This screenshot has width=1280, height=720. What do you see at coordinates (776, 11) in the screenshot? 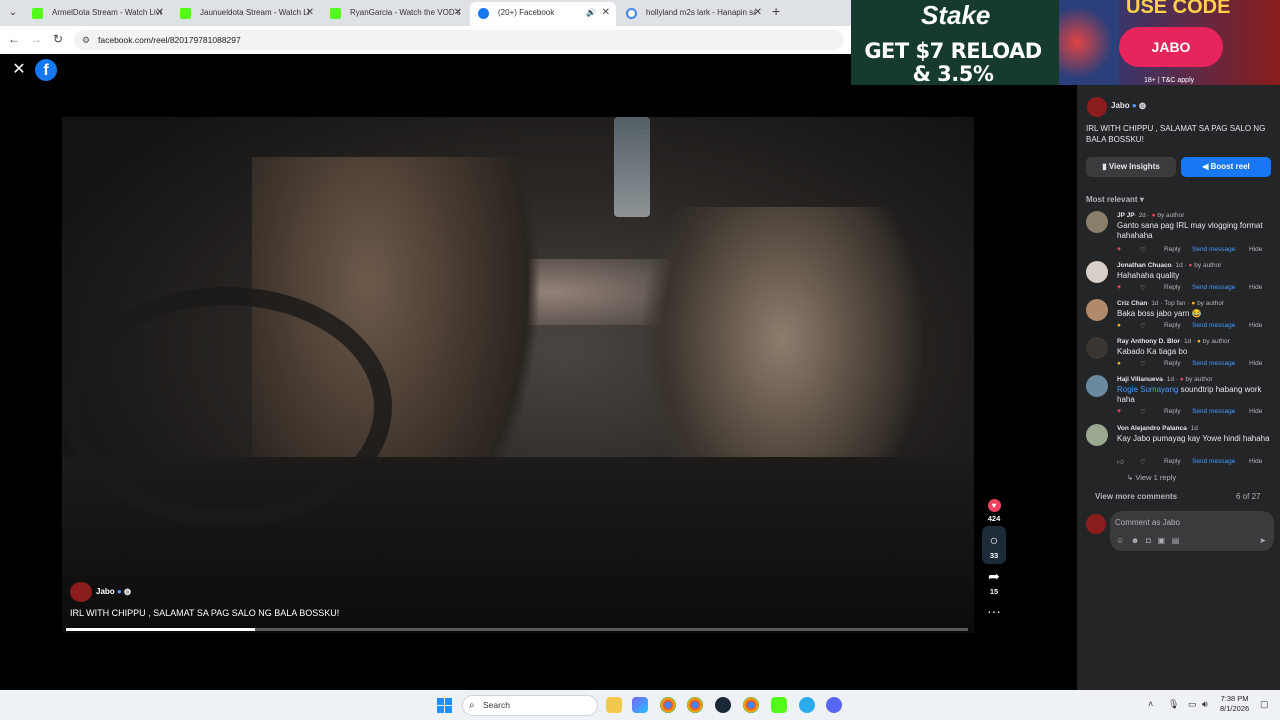
I see `new-tab-button: +` at bounding box center [776, 11].